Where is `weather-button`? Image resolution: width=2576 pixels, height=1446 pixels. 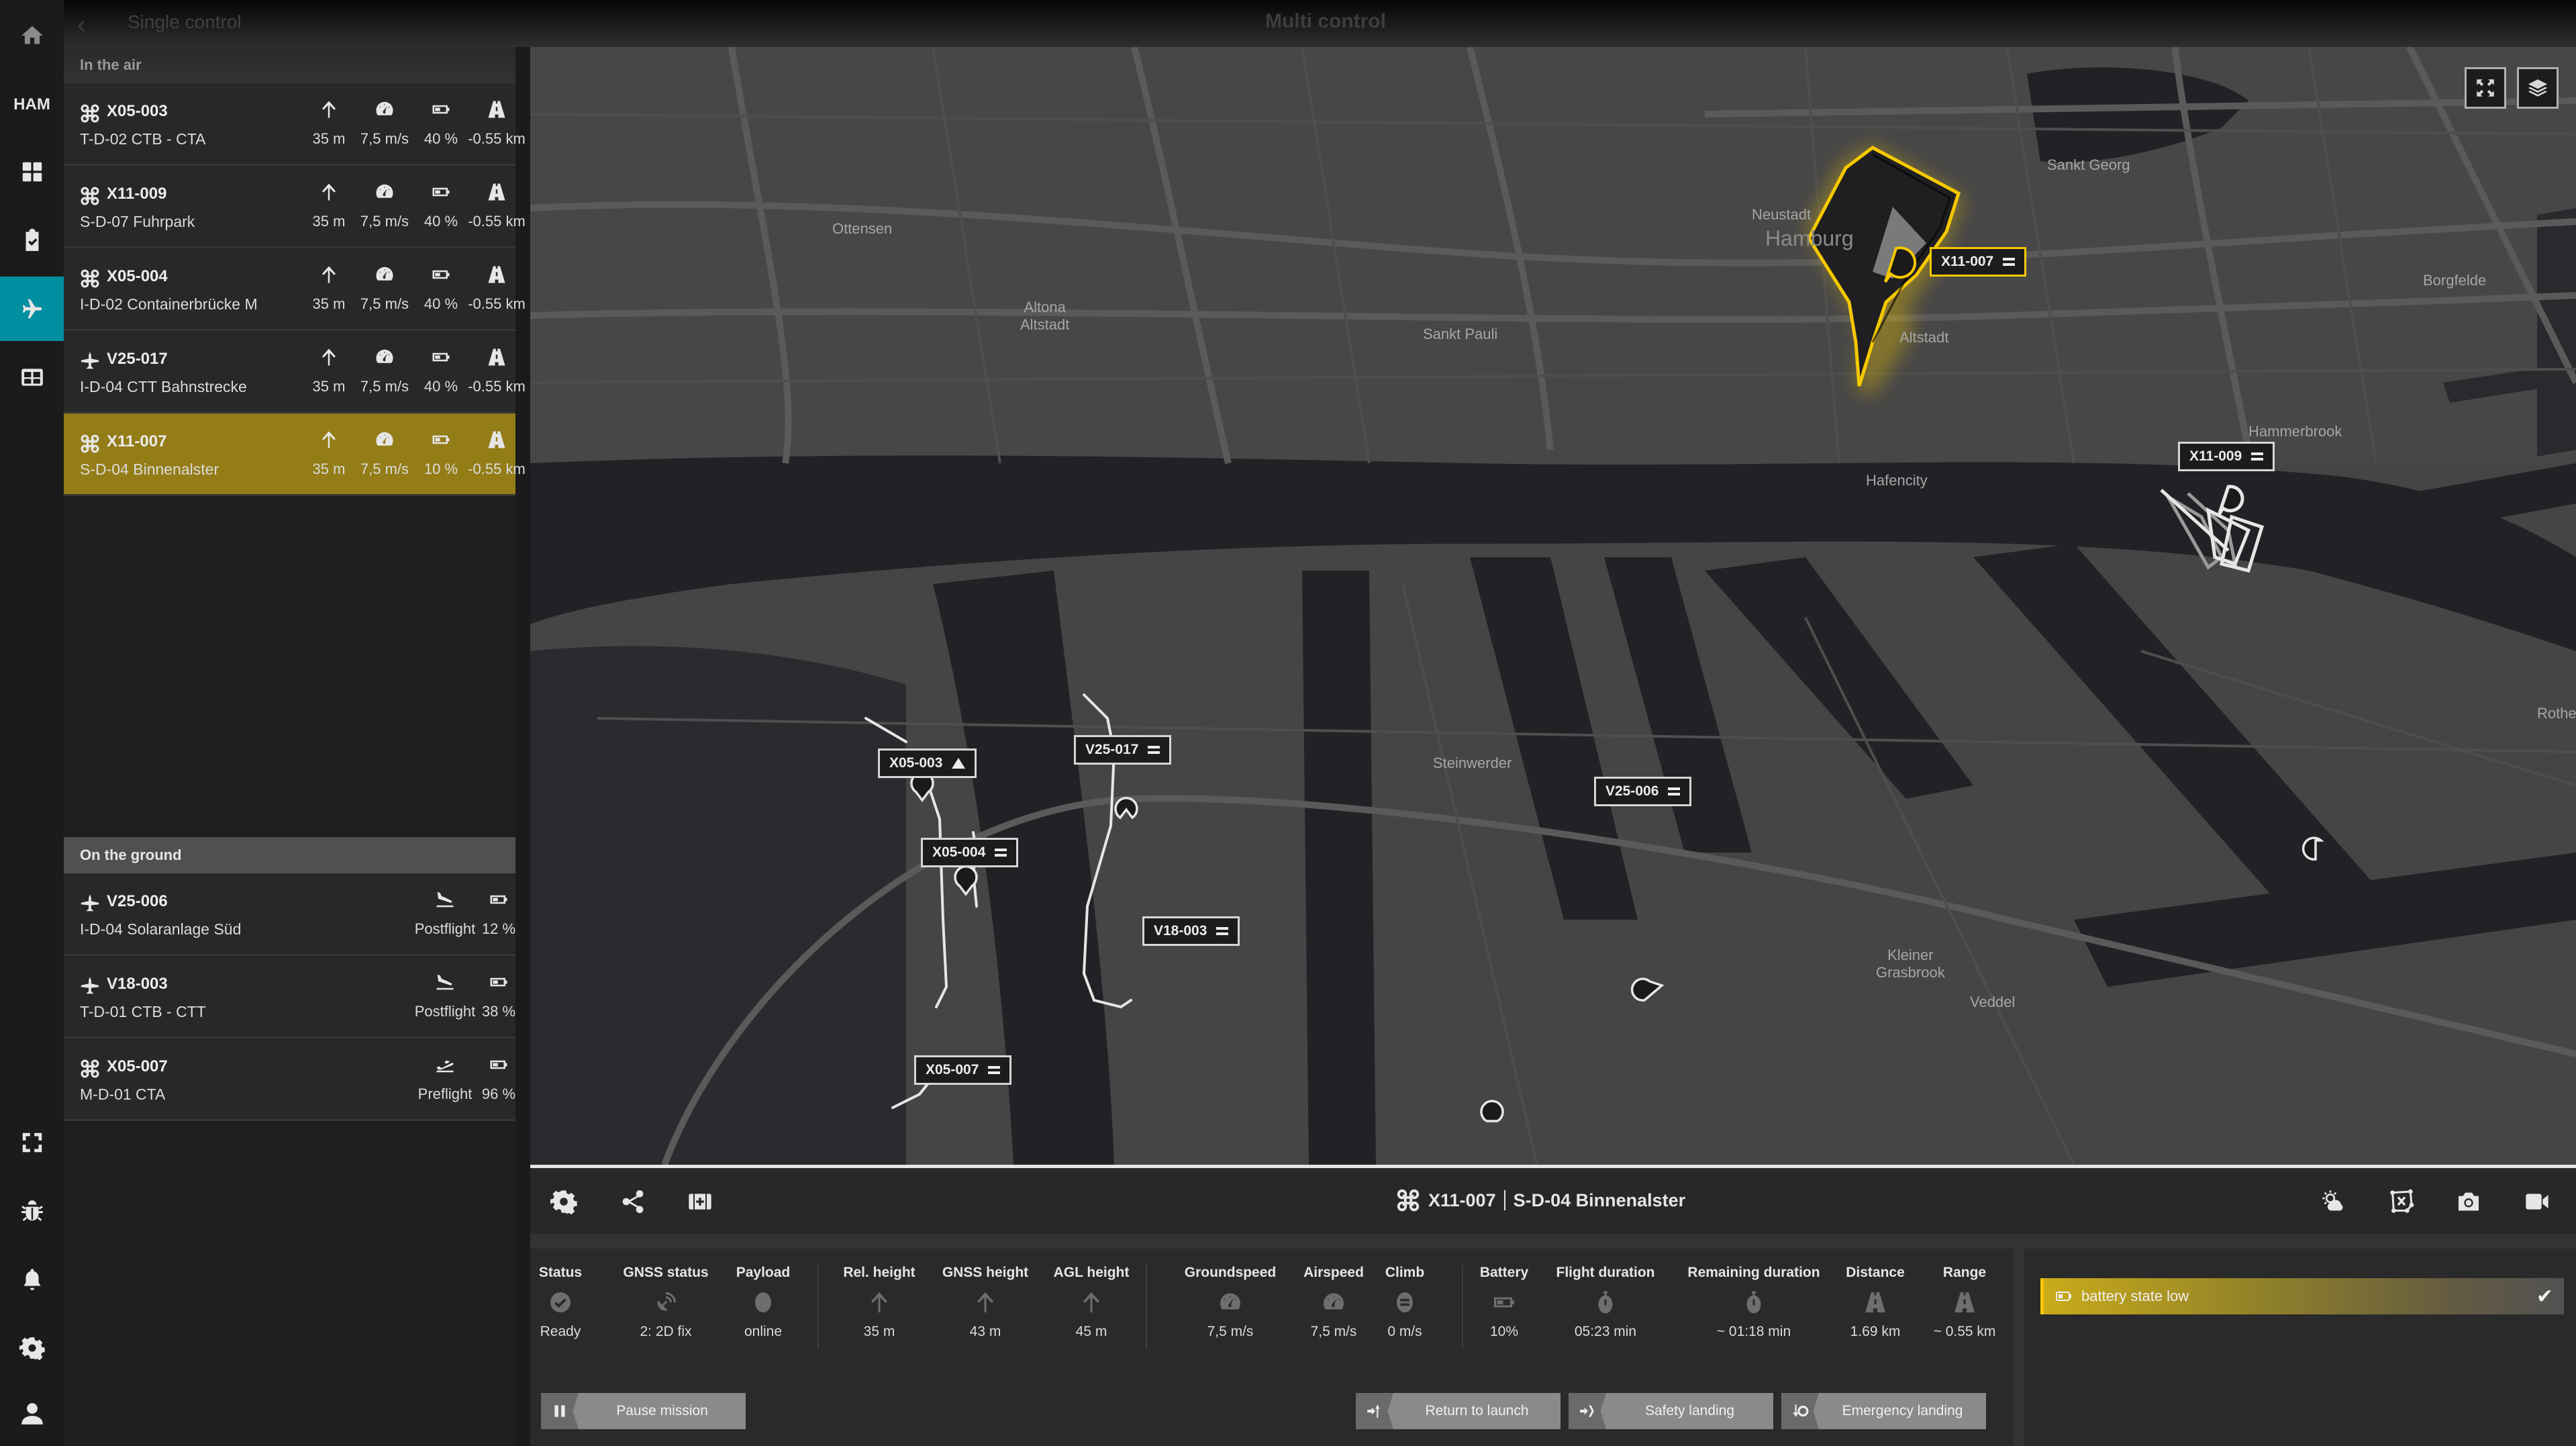 weather-button is located at coordinates (2333, 1201).